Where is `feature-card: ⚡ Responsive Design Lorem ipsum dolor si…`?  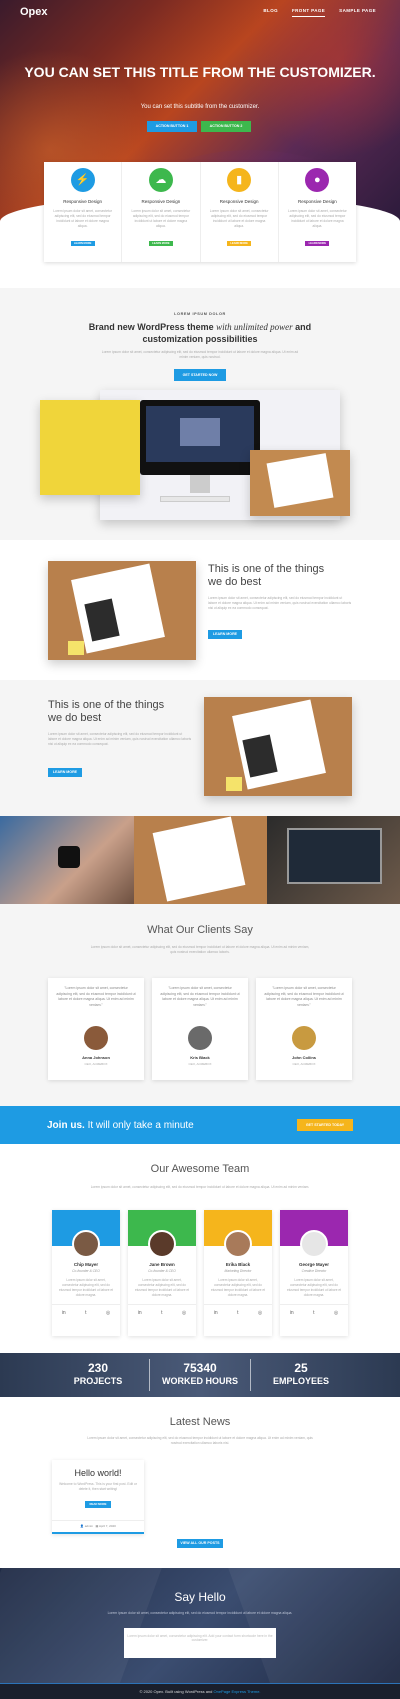
feature-card: ⚡ Responsive Design Lorem ipsum dolor si… is located at coordinates (83, 212).